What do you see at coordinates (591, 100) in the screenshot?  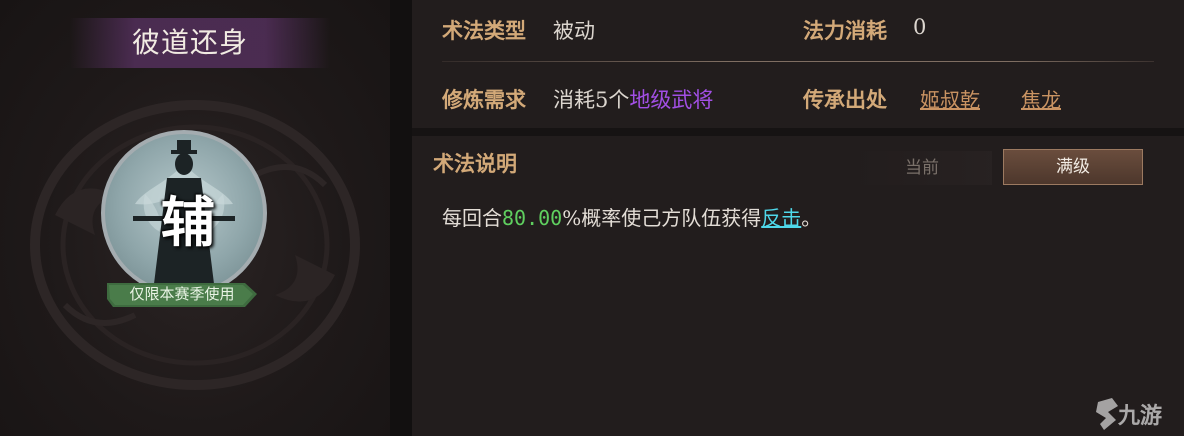 I see `requirement-prefix: 消耗5个` at bounding box center [591, 100].